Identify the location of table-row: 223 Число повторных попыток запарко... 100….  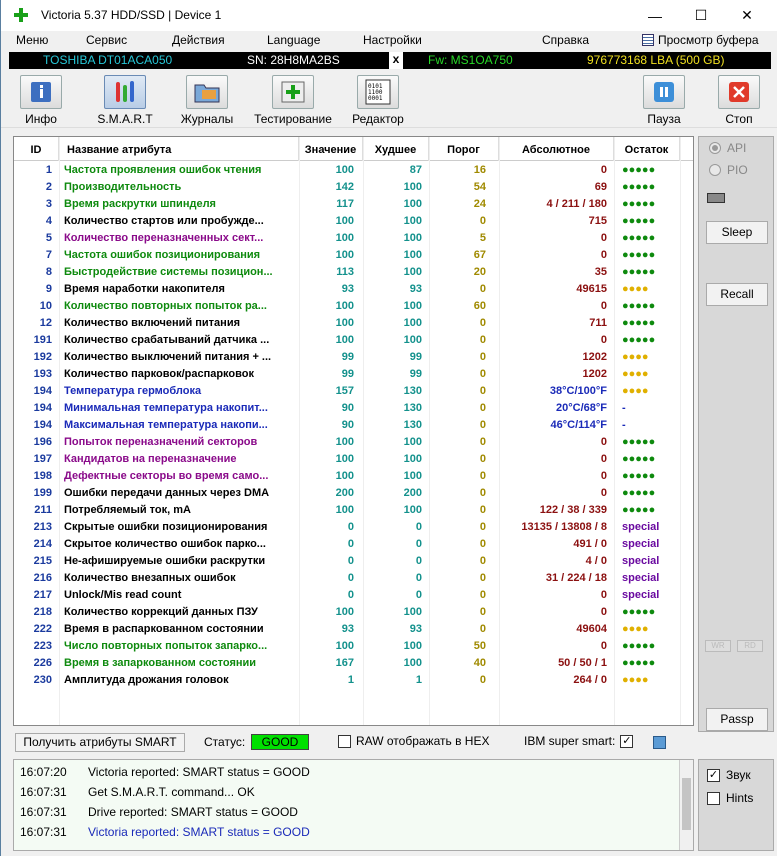
(353, 646).